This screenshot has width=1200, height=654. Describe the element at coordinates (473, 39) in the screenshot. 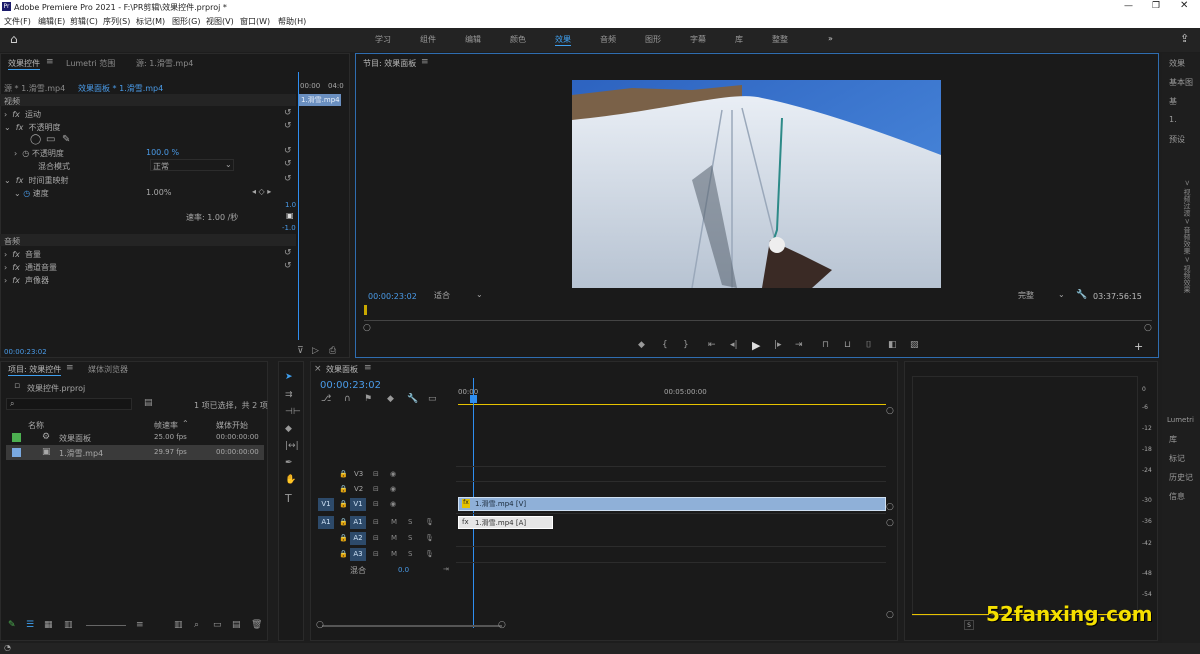

I see `workspace-editing: 编辑` at that location.